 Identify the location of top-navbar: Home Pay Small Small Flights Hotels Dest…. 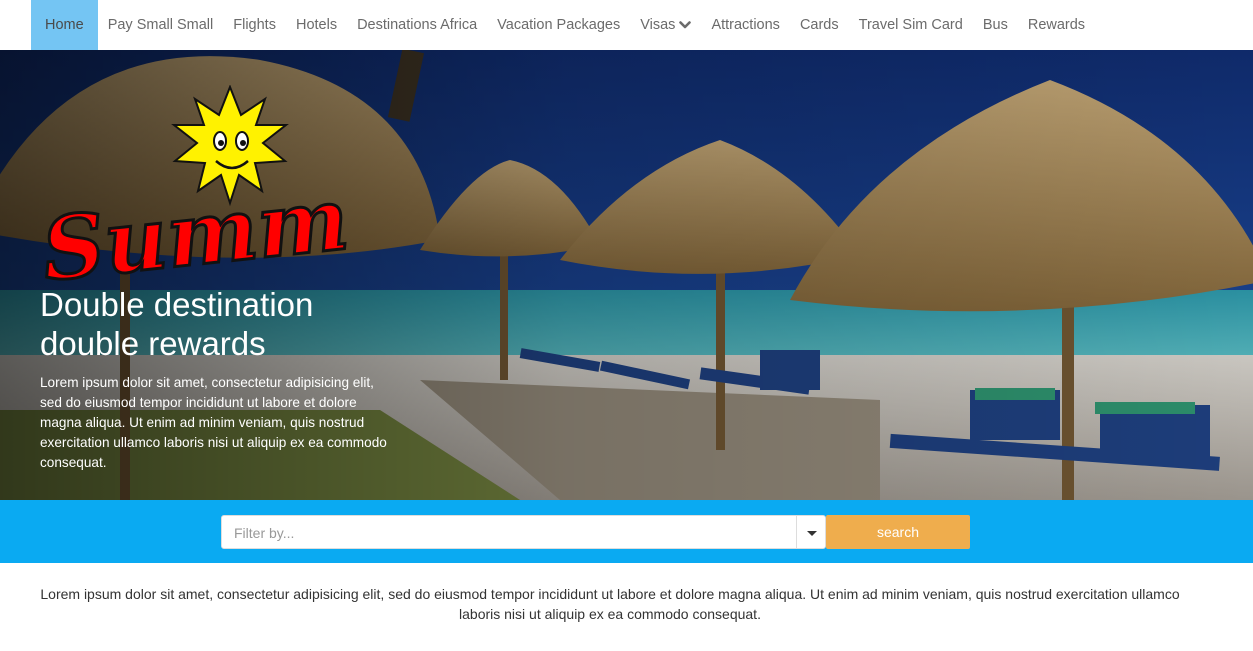
(626, 25).